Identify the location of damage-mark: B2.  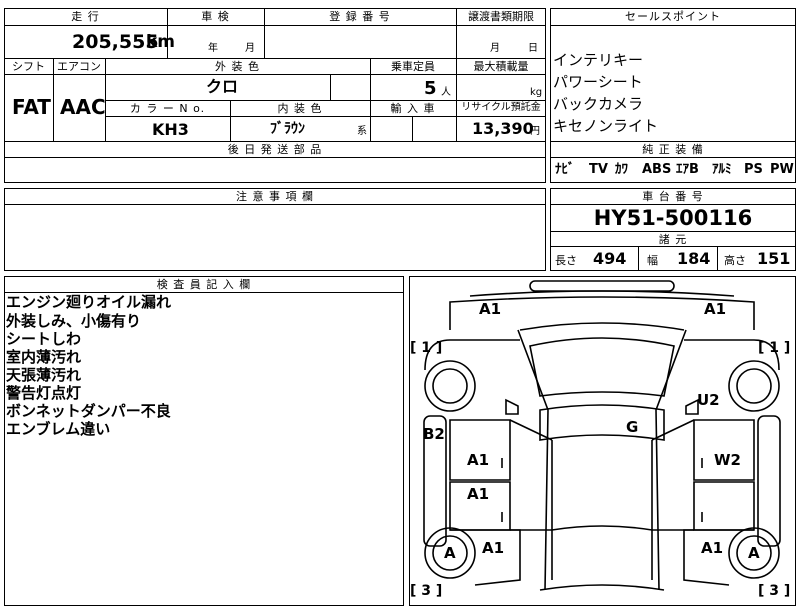
(434, 434).